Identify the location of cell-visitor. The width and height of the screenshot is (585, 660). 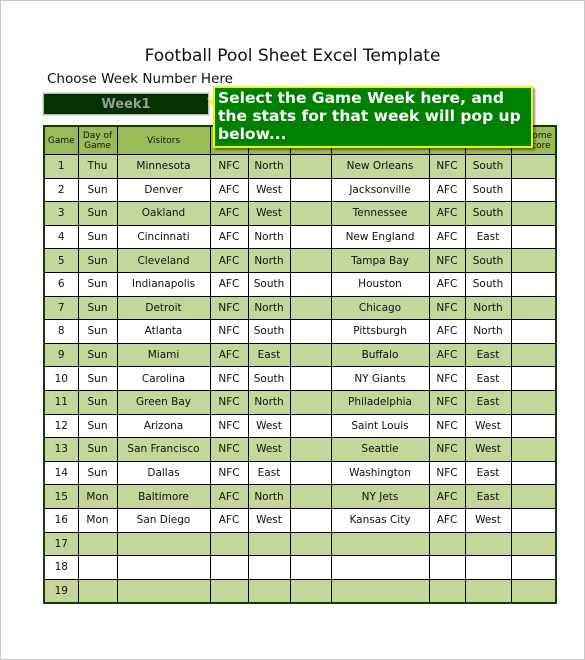
(163, 591).